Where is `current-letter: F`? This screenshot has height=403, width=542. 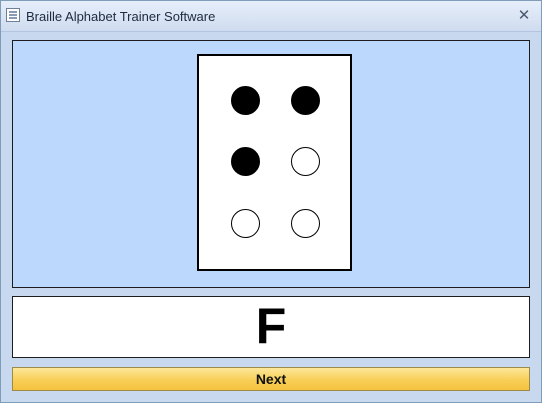 current-letter: F is located at coordinates (271, 326).